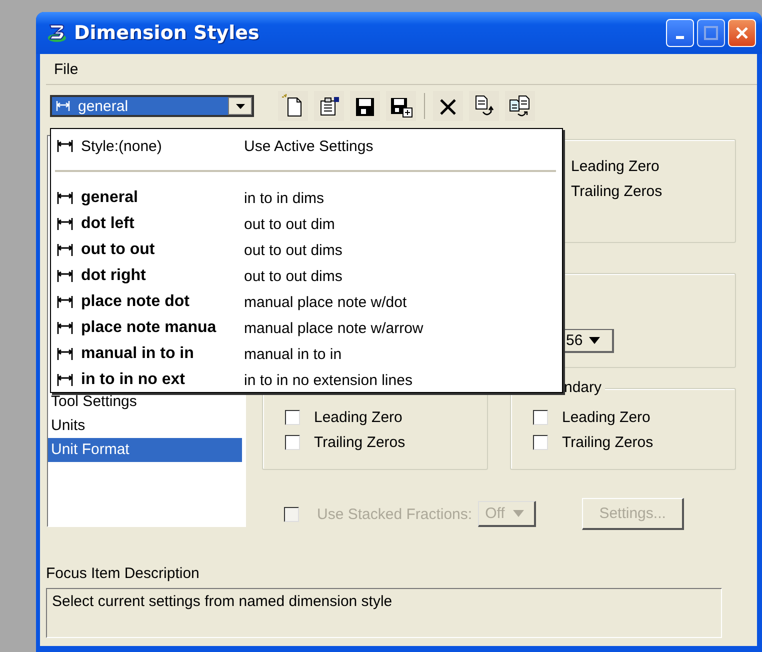 The width and height of the screenshot is (762, 652). I want to click on style-dropdown: general, so click(152, 106).